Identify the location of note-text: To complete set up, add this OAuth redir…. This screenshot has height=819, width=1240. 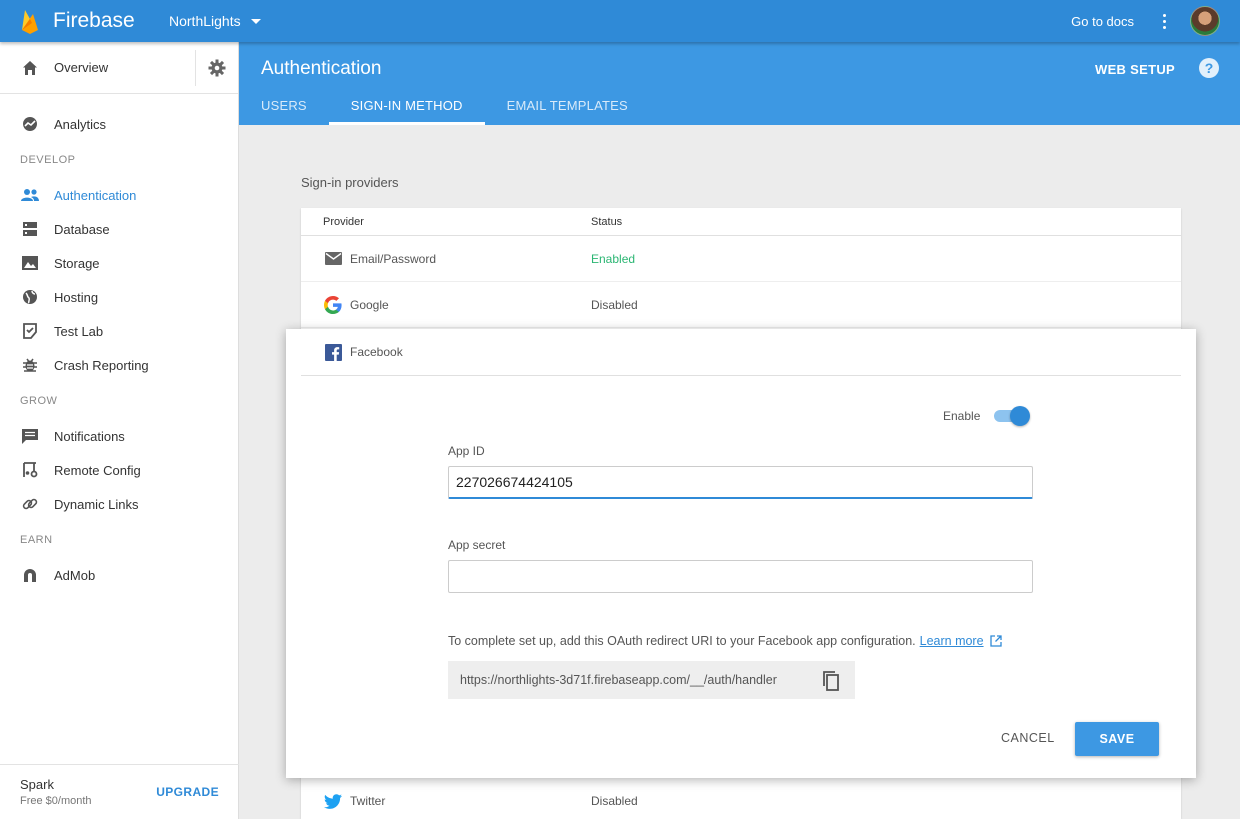
(682, 641).